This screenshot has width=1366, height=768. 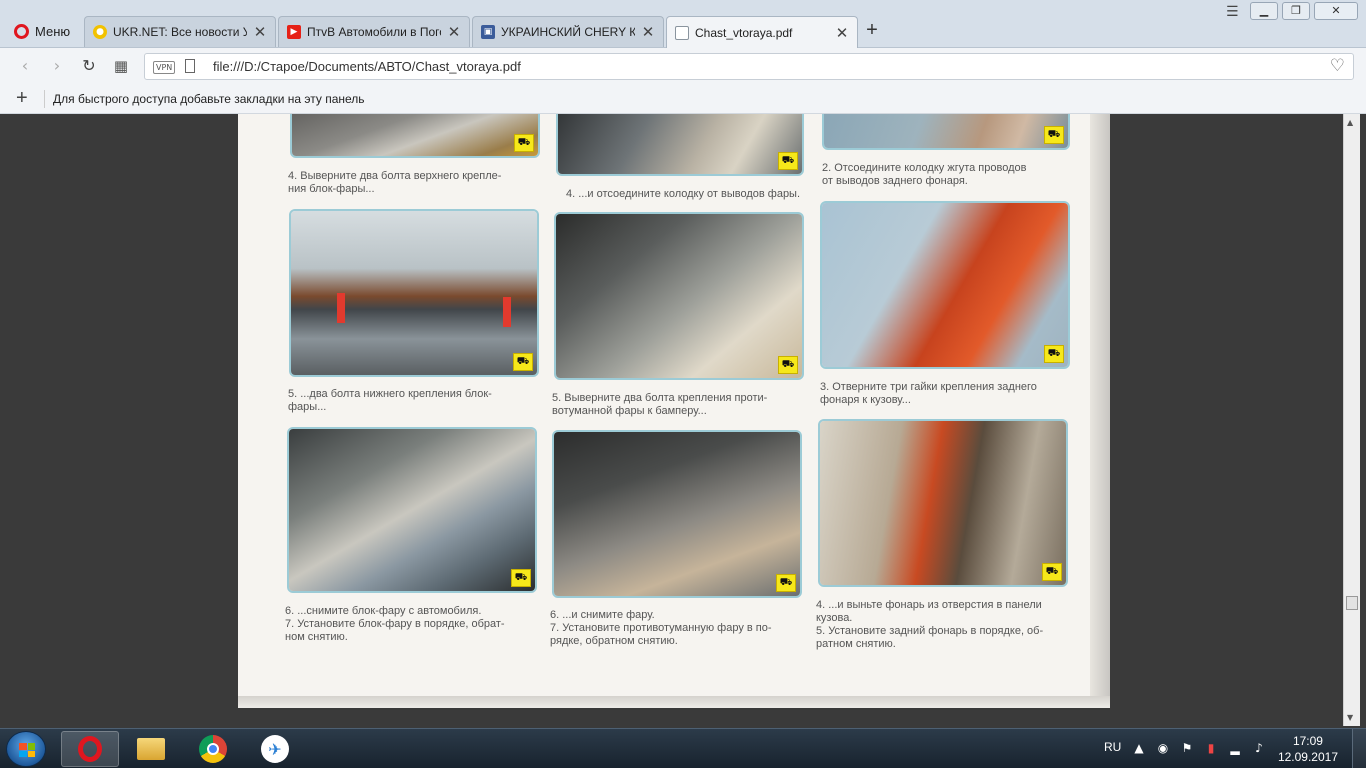 What do you see at coordinates (89, 66) in the screenshot?
I see `reload-icon: ↻` at bounding box center [89, 66].